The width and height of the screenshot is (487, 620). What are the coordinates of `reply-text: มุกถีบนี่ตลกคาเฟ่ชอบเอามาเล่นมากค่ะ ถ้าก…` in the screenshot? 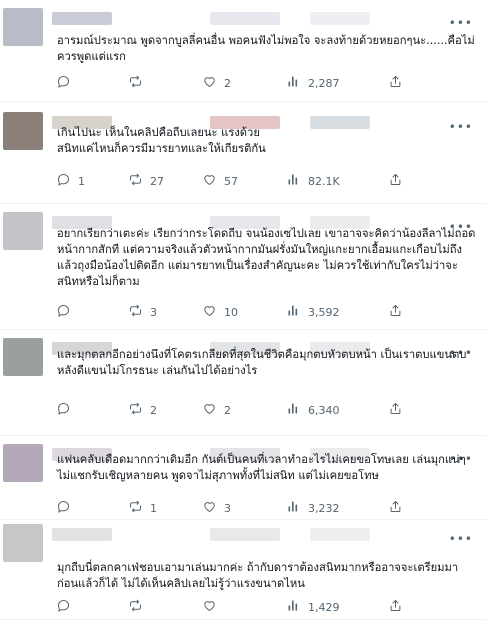 It's located at (258, 575).